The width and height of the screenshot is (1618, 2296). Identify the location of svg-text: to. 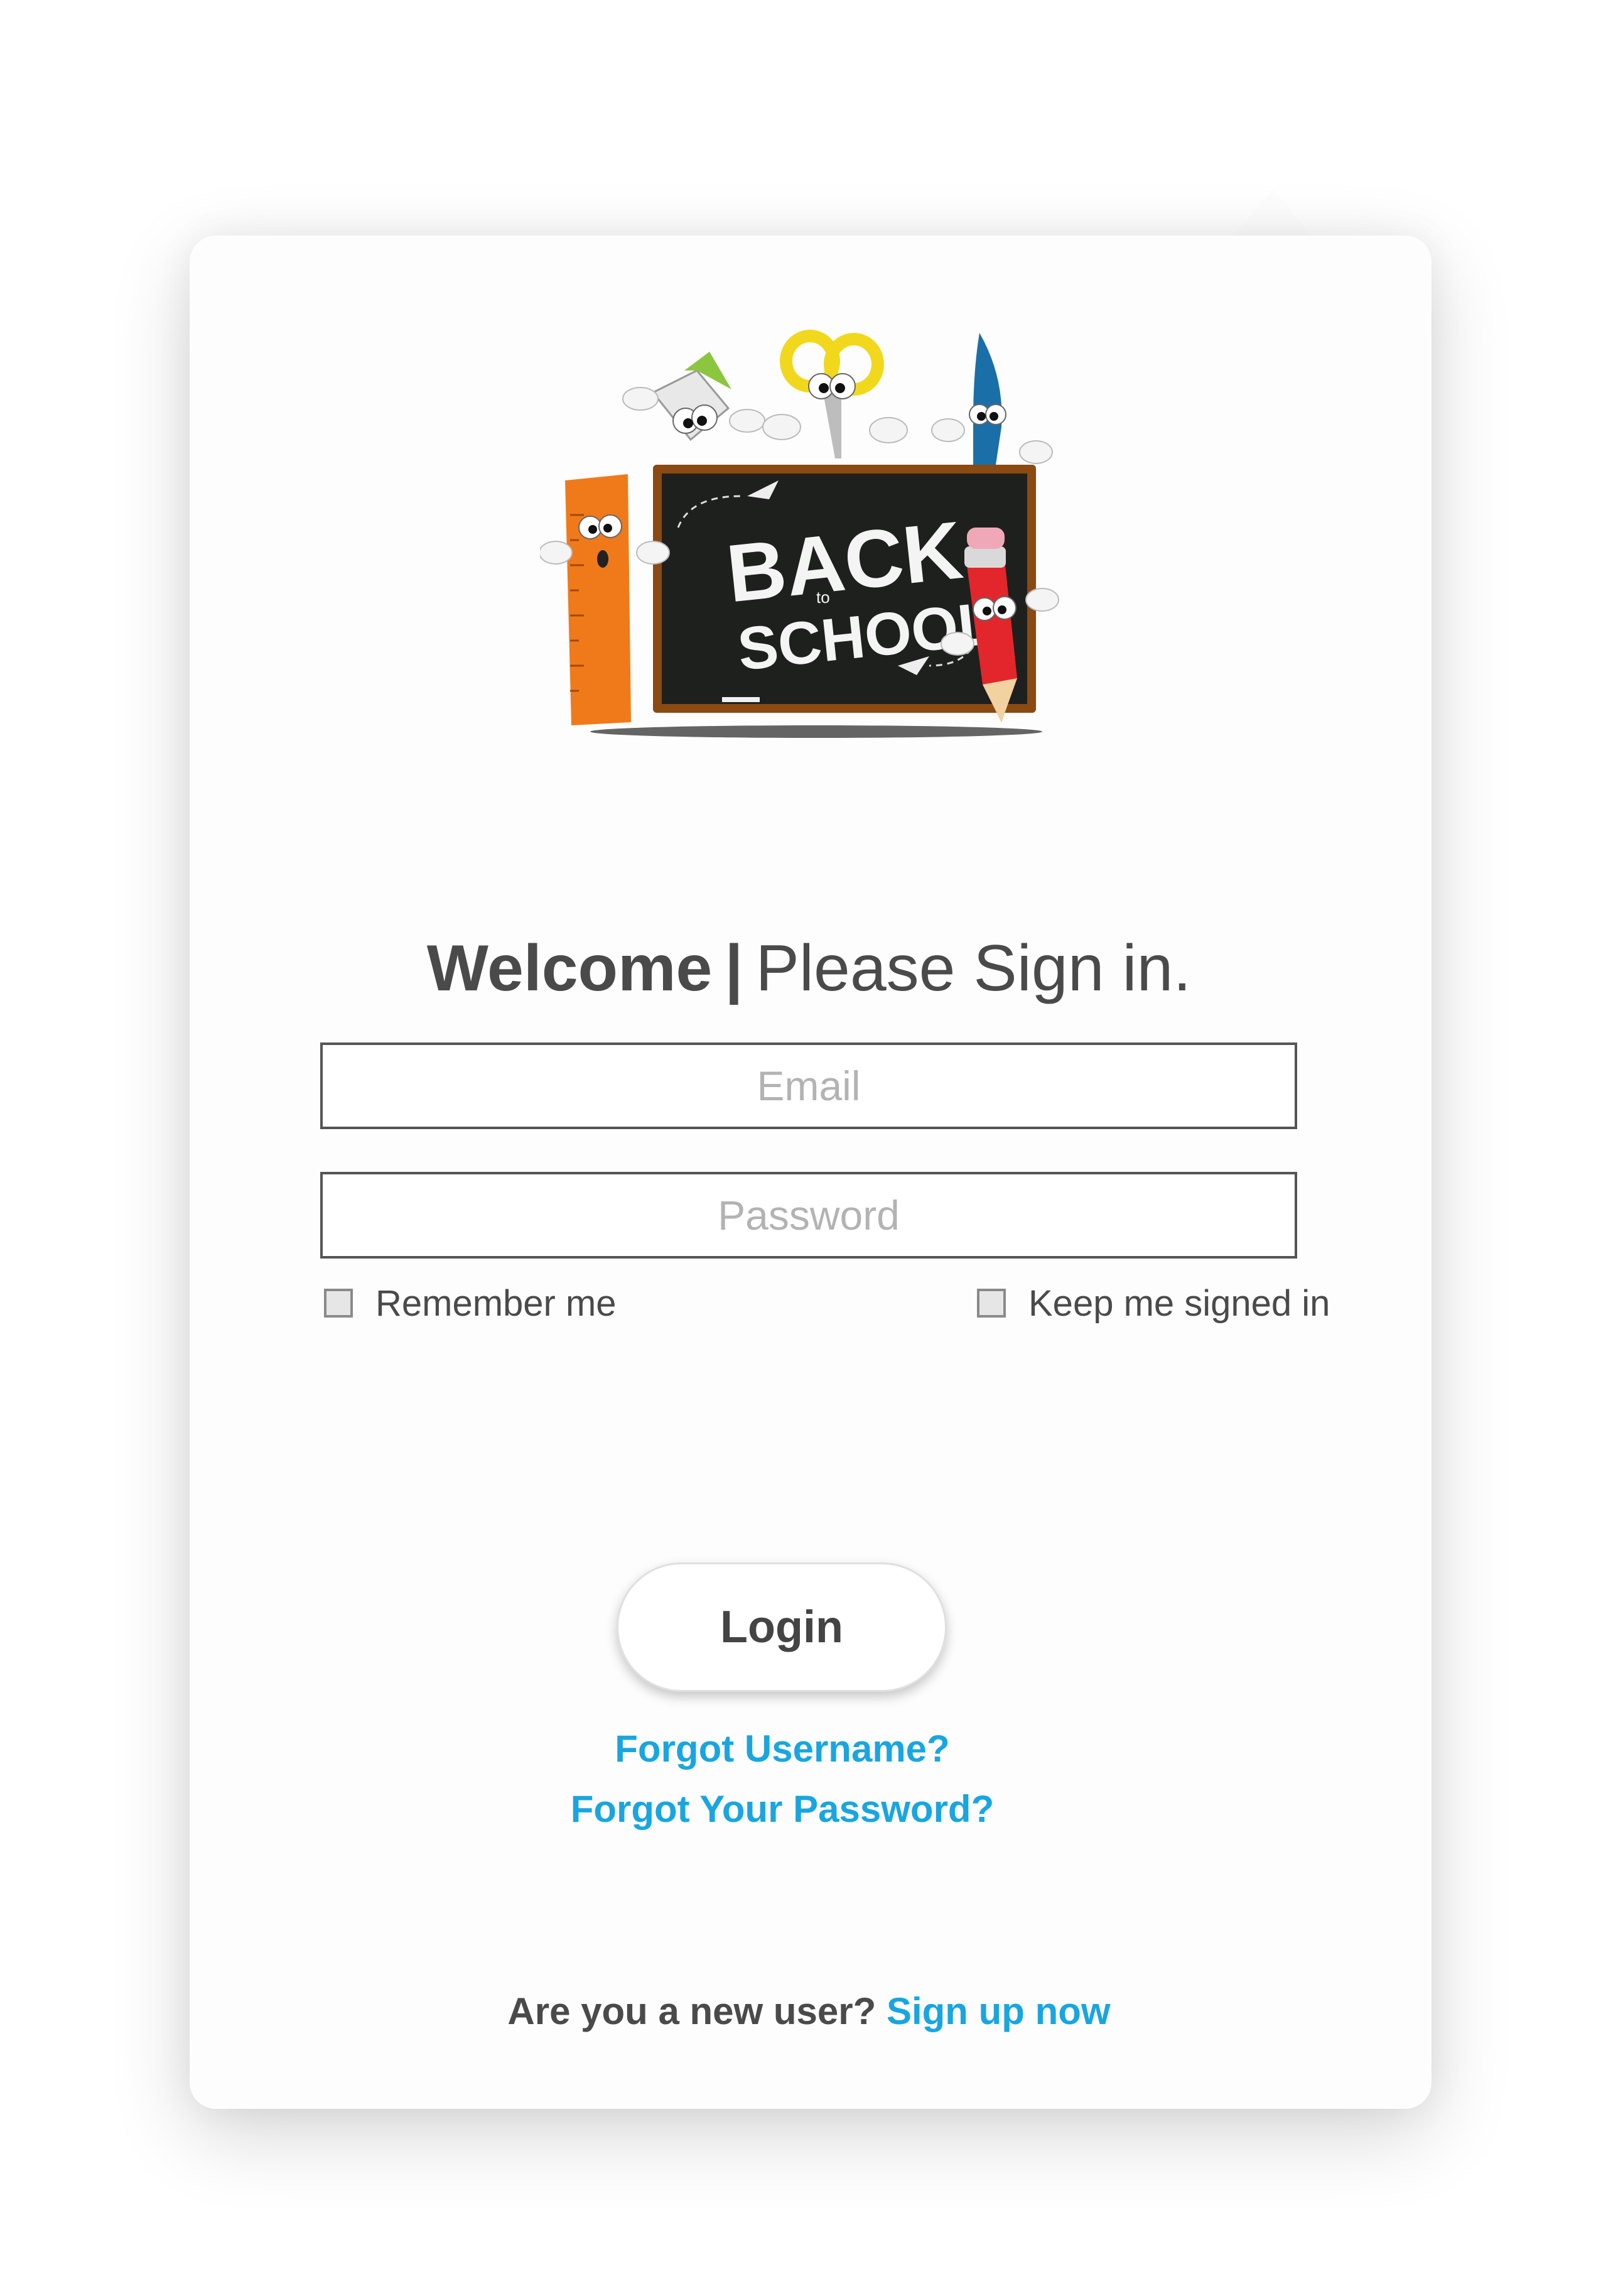
(823, 597).